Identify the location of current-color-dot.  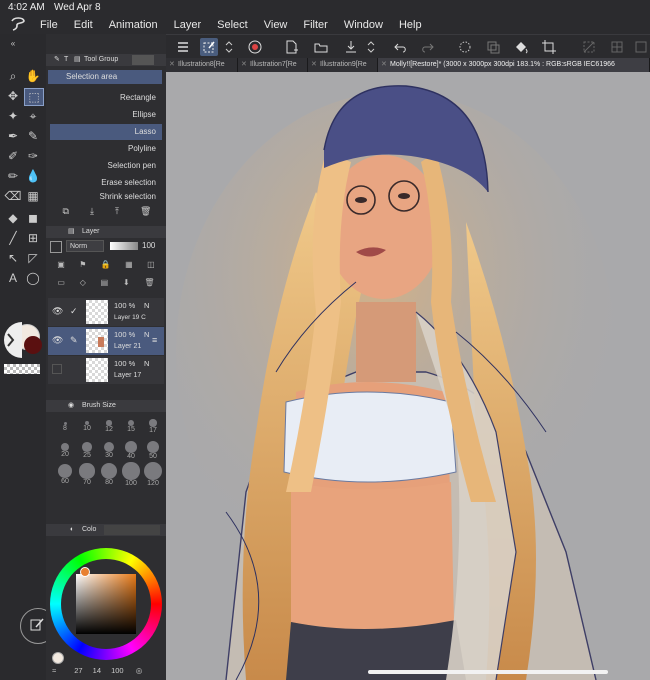
(58, 658).